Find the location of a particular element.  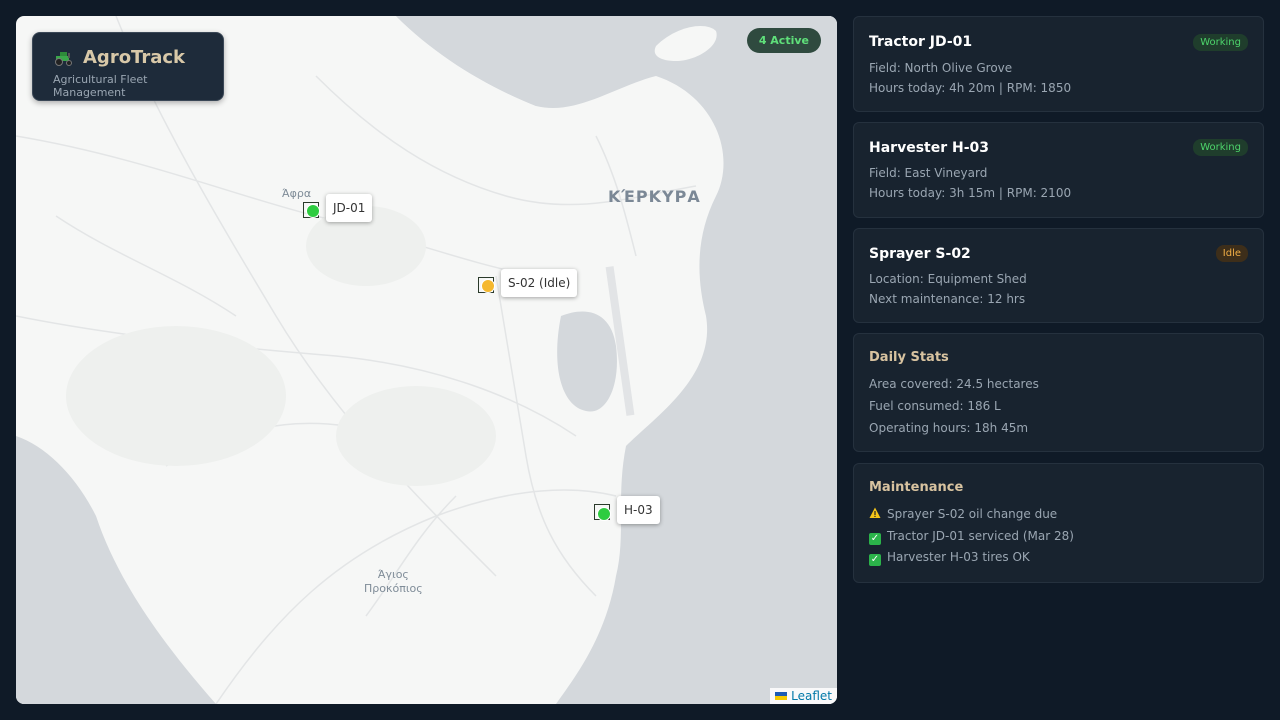

stat-hours: Operating hours: 18h 45m is located at coordinates (949, 428).